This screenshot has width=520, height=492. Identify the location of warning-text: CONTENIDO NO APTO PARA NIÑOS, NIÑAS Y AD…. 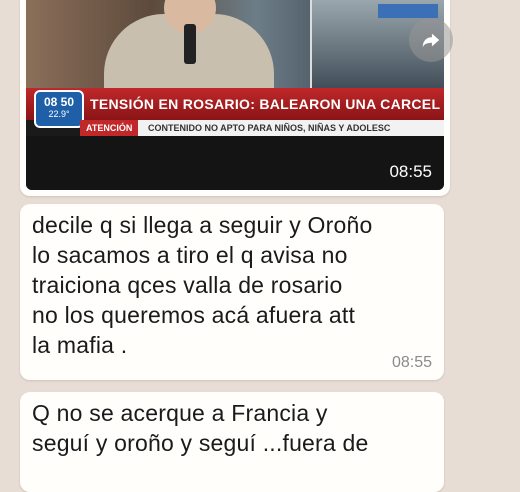
(269, 128).